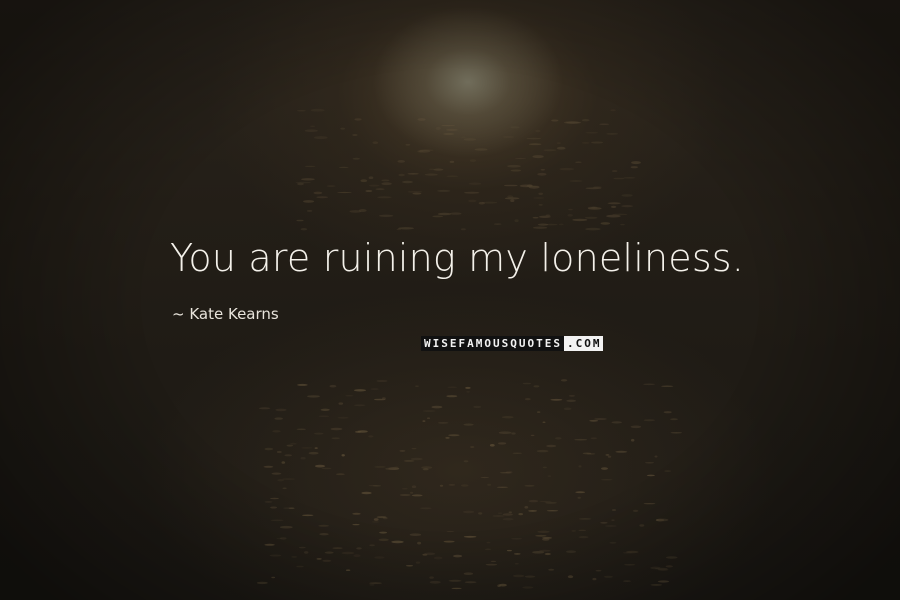 This screenshot has height=600, width=900. What do you see at coordinates (225, 314) in the screenshot?
I see `quote-author: ~ Kate Kearns` at bounding box center [225, 314].